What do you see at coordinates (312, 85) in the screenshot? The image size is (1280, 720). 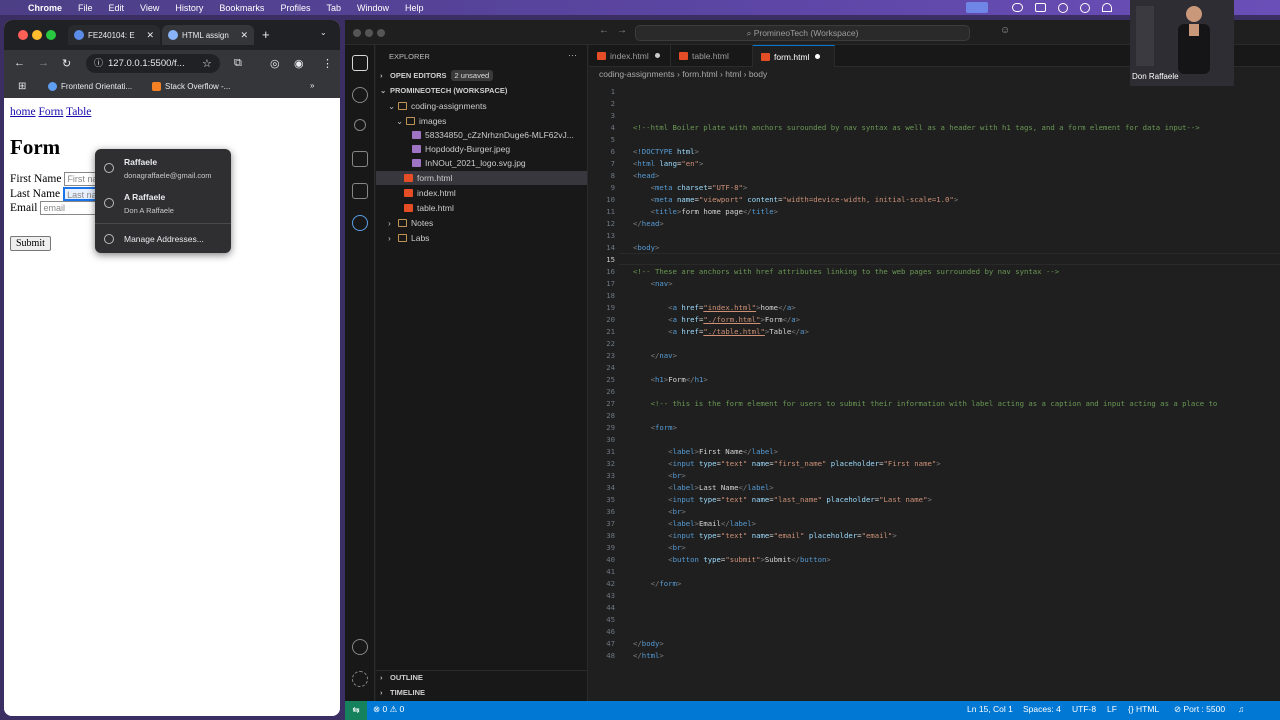 I see `bookmarks-overflow-icon: »` at bounding box center [312, 85].